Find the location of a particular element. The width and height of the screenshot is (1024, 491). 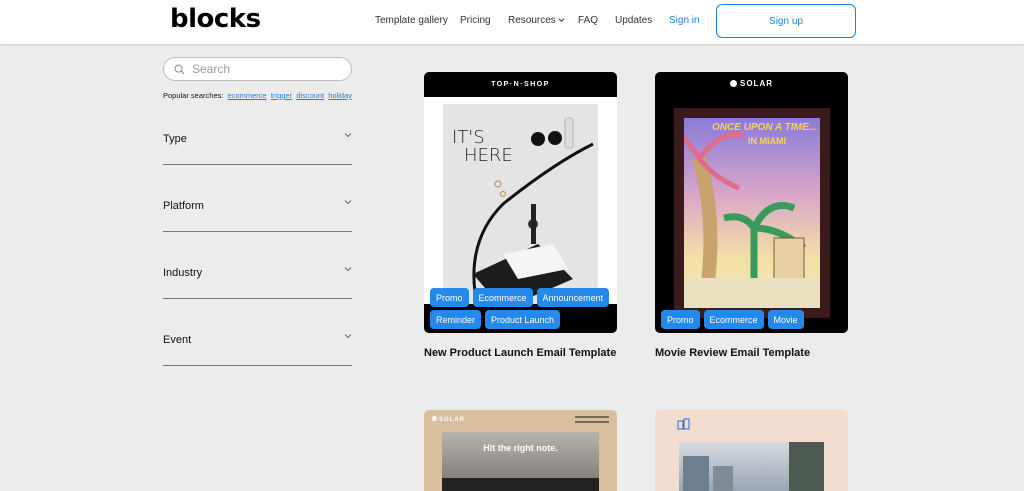

filter-event: Event is located at coordinates (257, 348).